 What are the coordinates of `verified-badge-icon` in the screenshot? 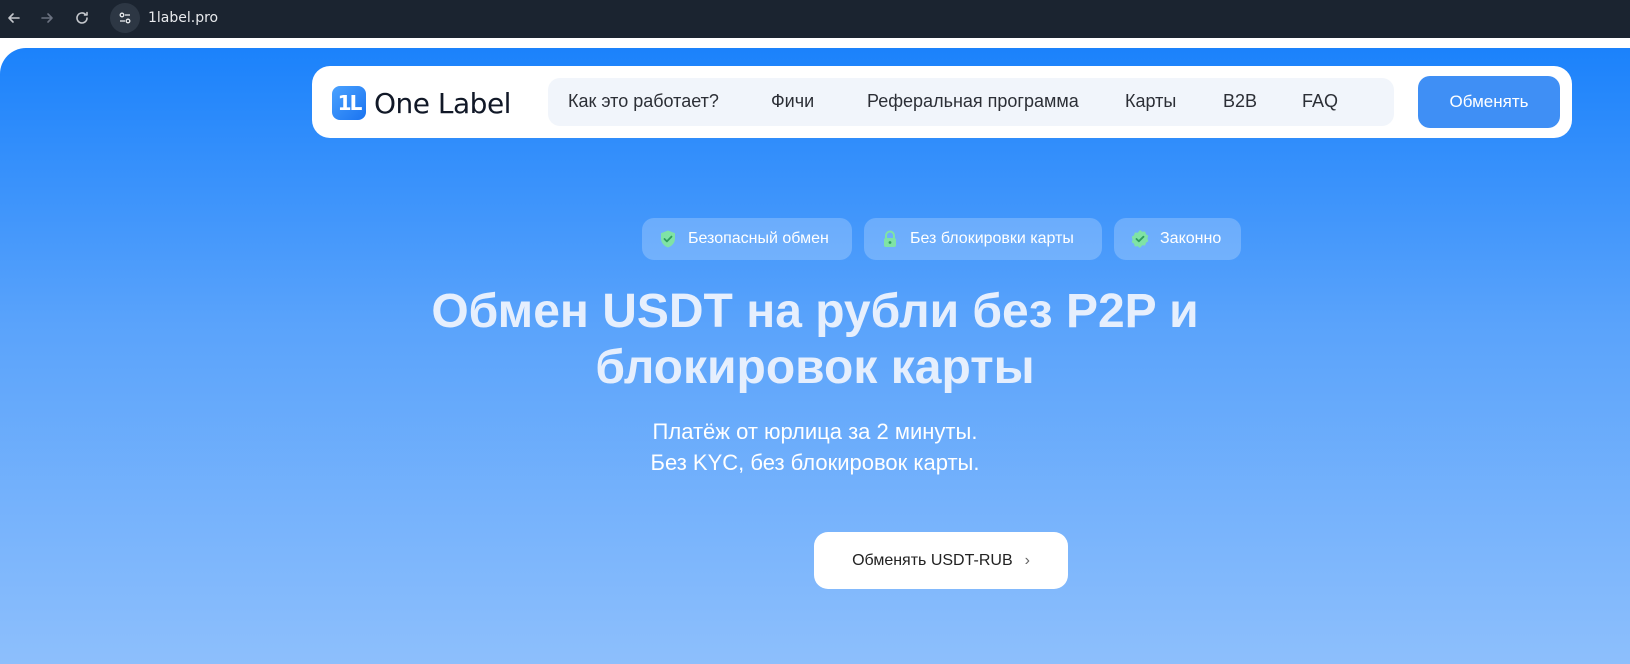 It's located at (1140, 239).